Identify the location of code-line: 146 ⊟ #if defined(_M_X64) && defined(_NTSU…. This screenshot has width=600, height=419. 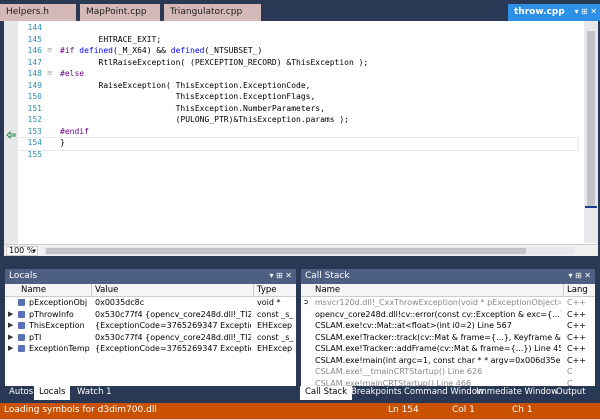
(145, 50).